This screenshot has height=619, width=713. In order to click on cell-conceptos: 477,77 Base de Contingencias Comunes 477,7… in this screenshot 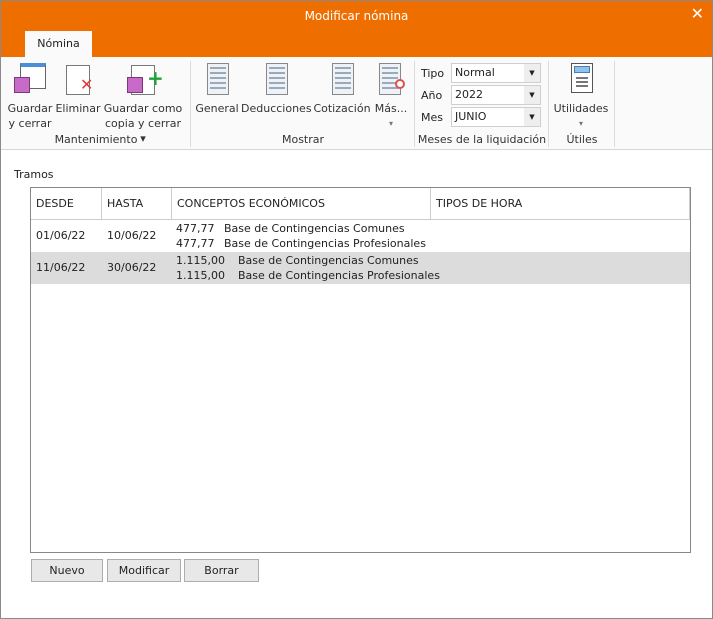, I will do `click(301, 236)`.